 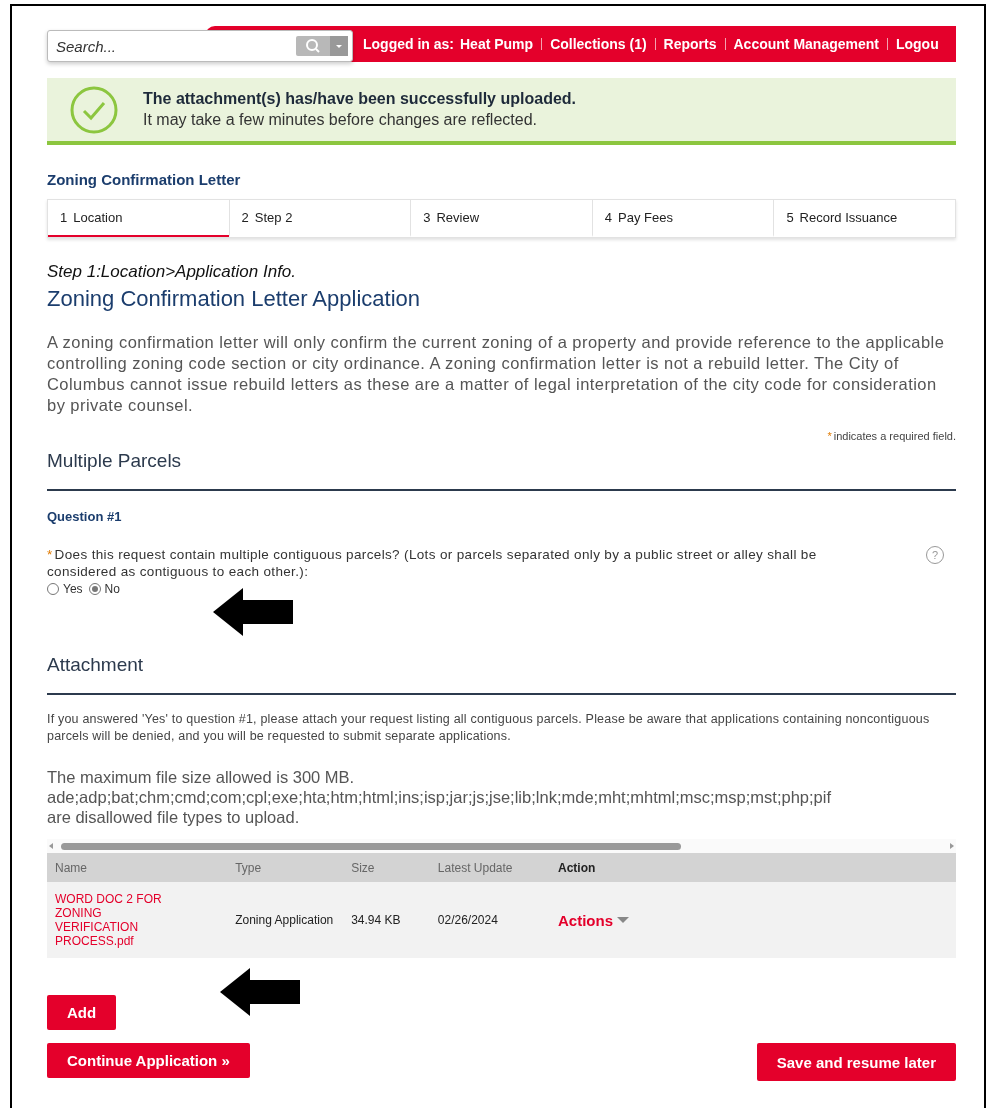 I want to click on save-button: Save and resume later, so click(x=856, y=1062).